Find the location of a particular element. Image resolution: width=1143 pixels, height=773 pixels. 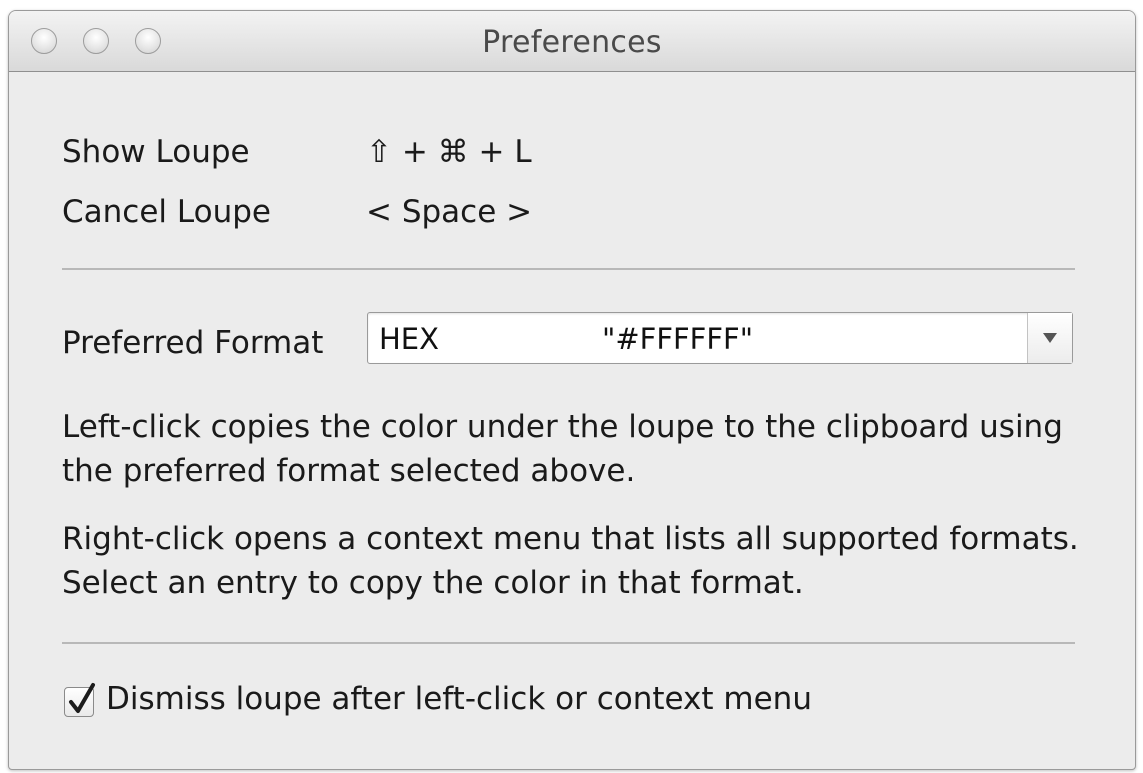

checkmark-icon is located at coordinates (82, 698).